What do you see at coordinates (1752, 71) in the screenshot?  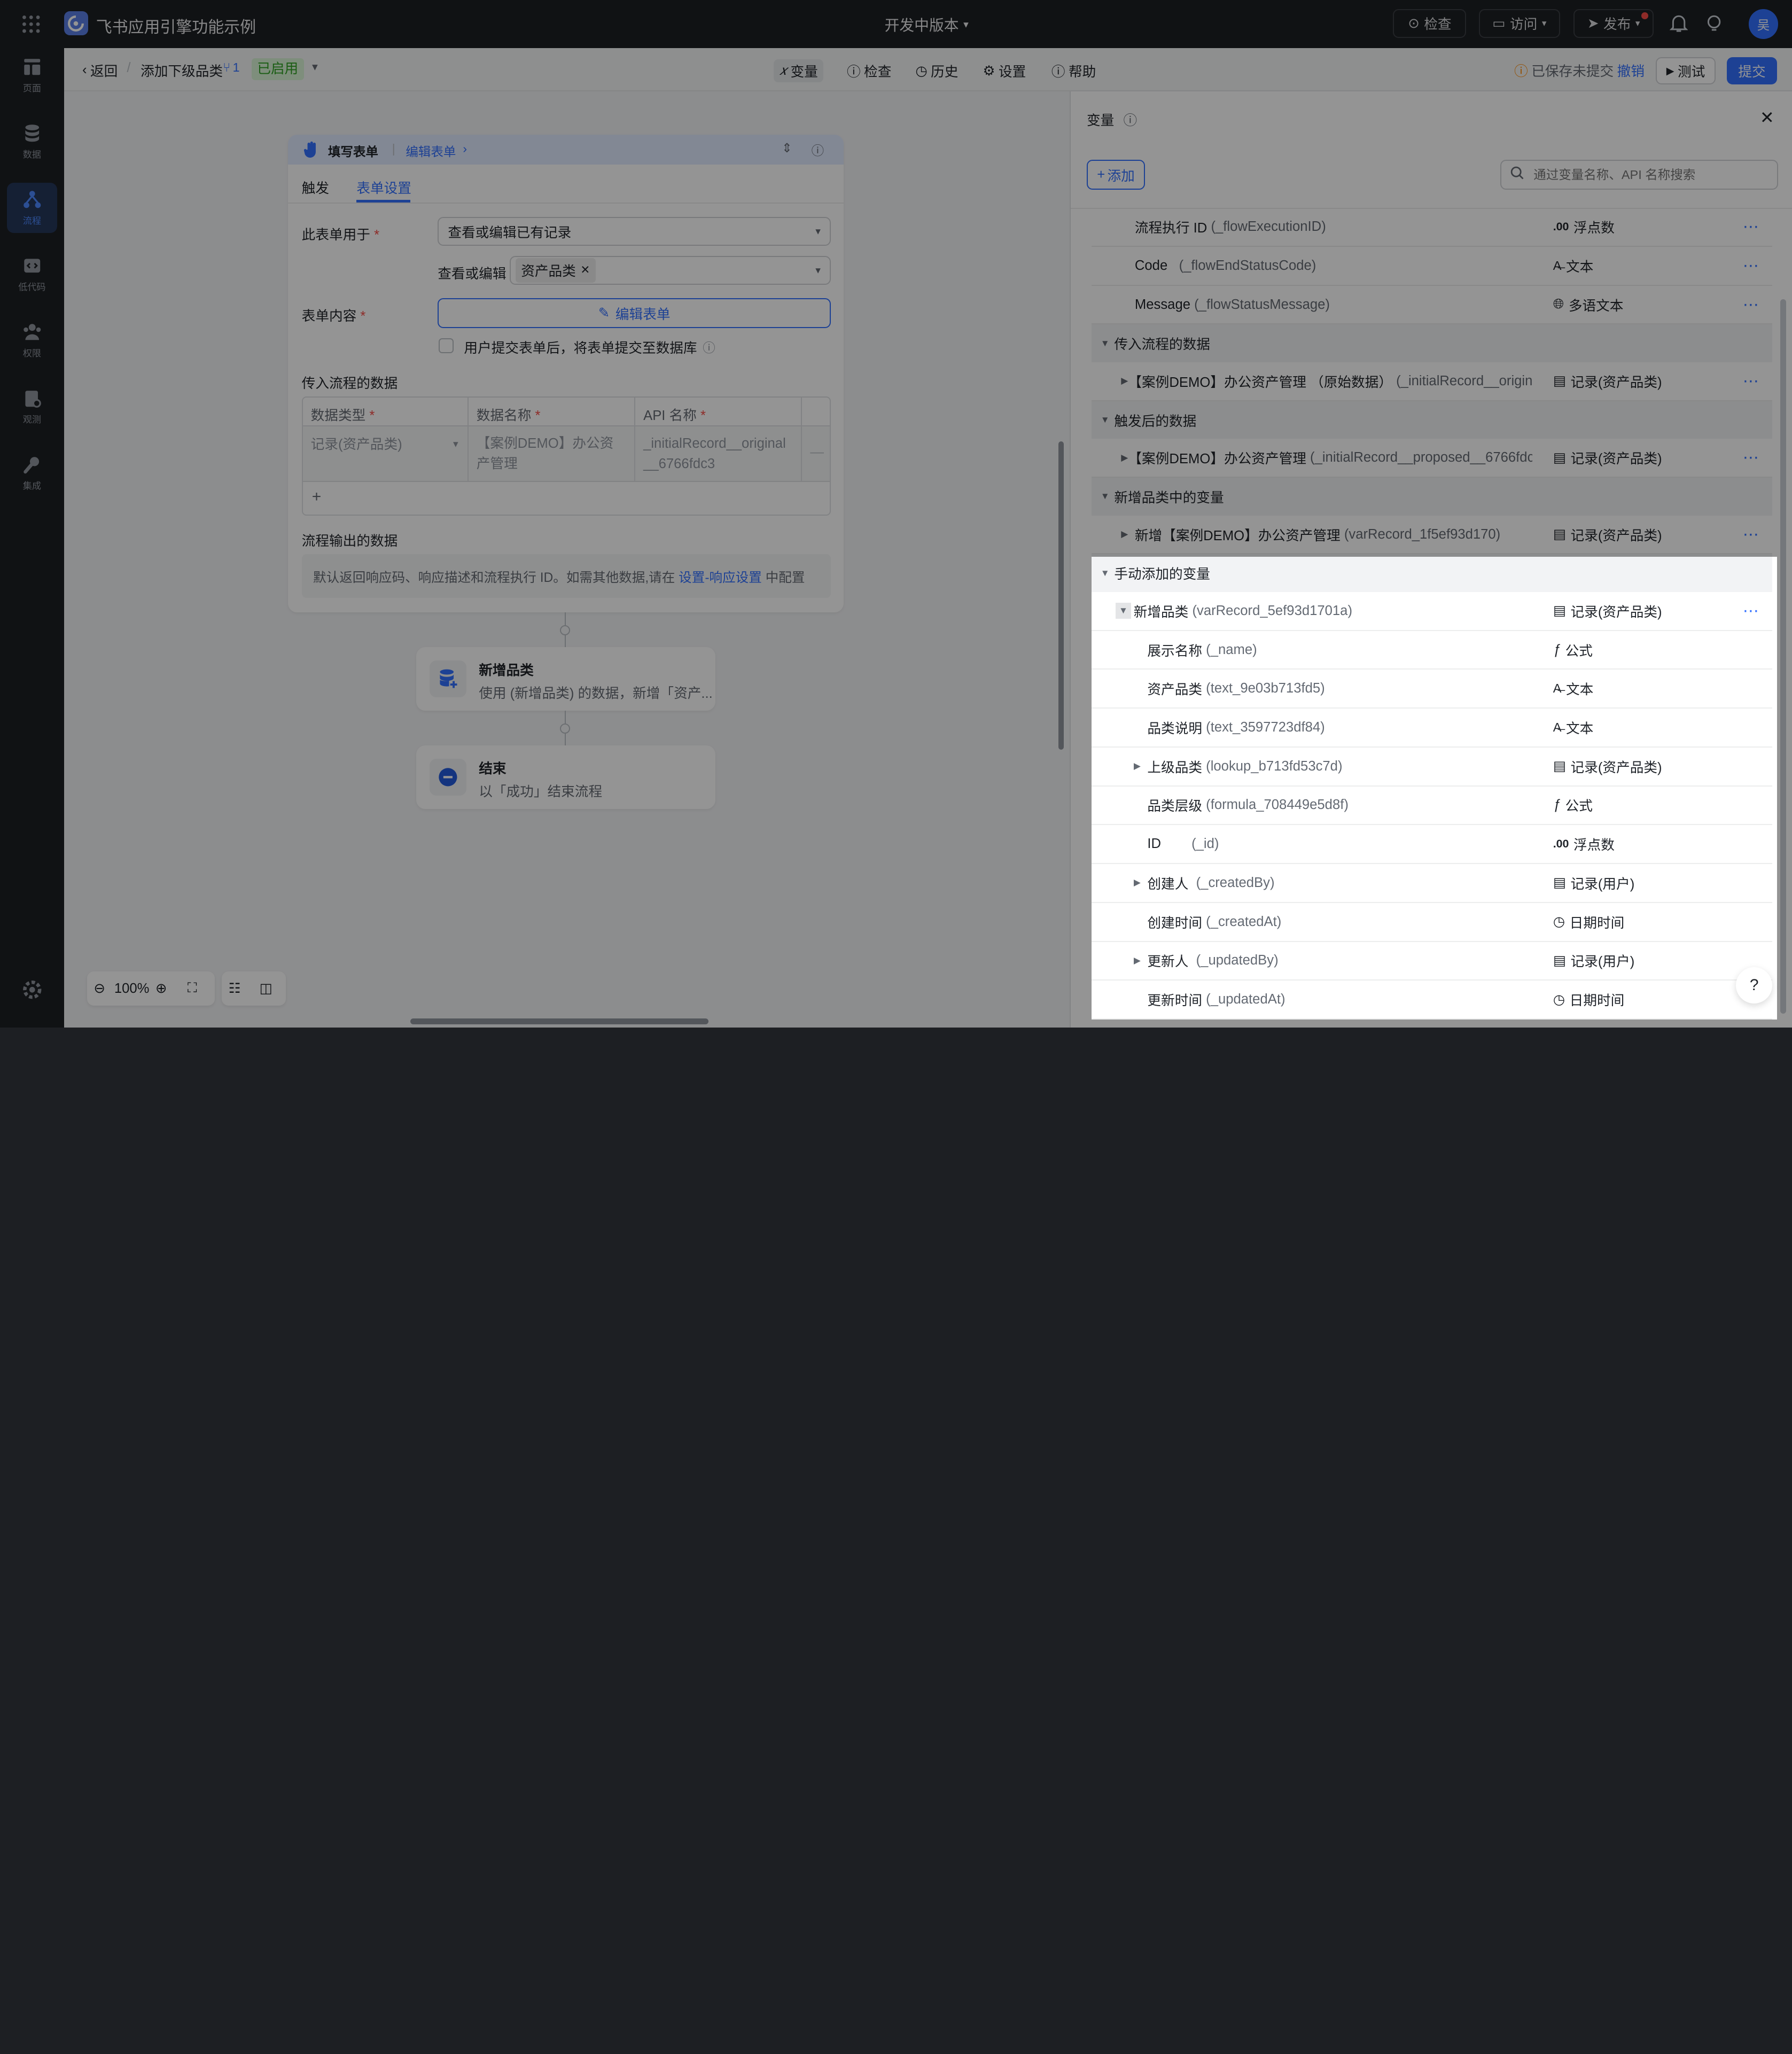 I see `submit-button: 提交` at bounding box center [1752, 71].